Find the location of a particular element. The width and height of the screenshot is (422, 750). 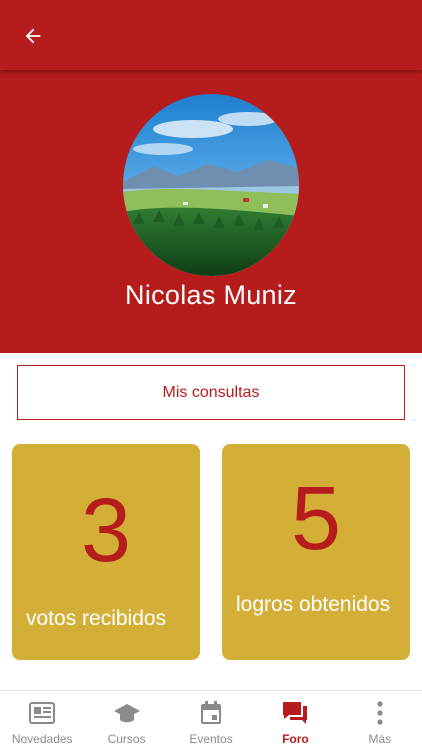

votes-count: 3 is located at coordinates (106, 531).